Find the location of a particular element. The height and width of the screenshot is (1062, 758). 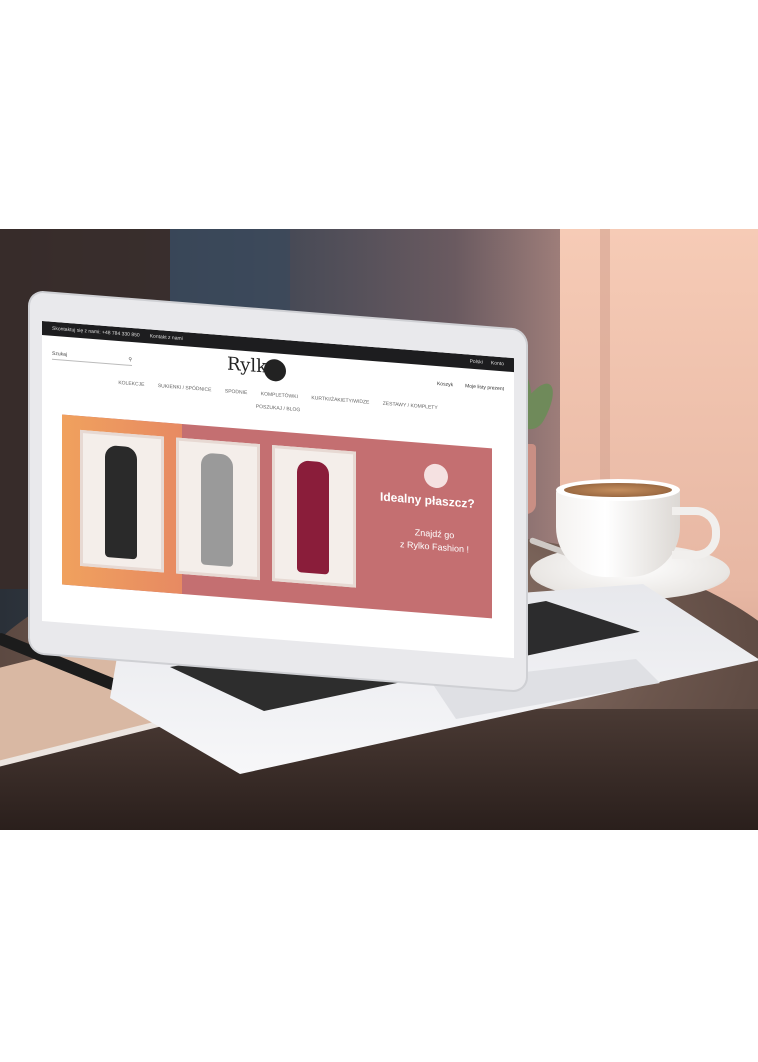

banner-subtitle: Znajdź go z Rylko Fashion ! is located at coordinates (434, 540).